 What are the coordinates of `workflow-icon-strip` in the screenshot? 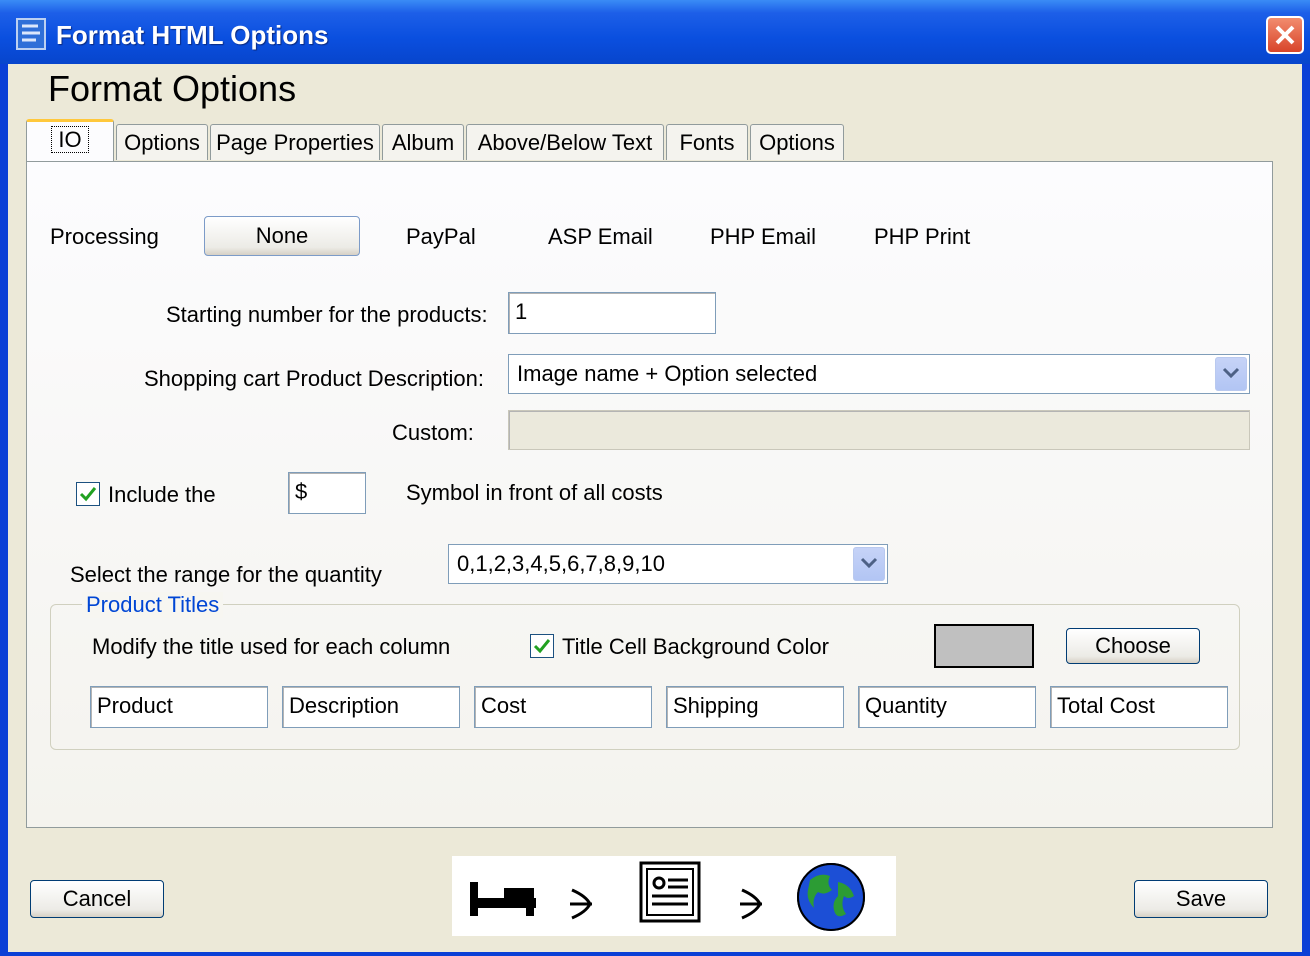 It's located at (674, 896).